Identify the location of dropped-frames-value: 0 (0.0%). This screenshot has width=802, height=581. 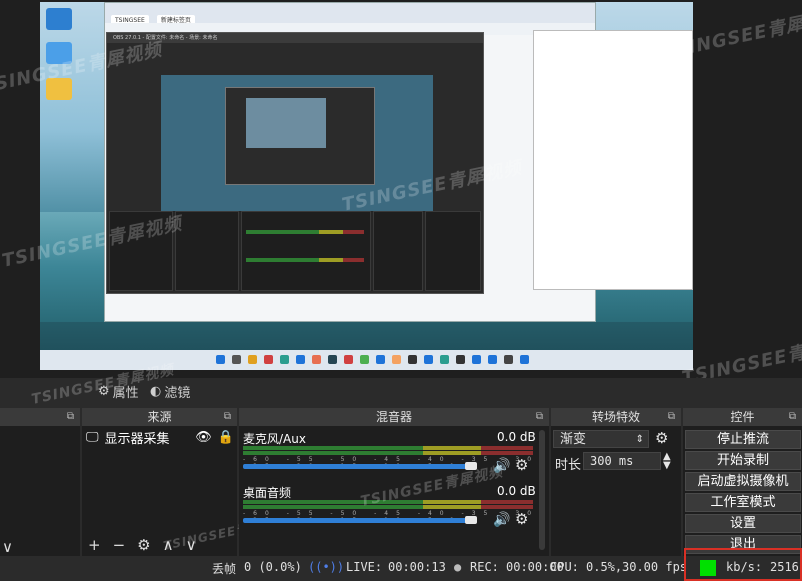
(273, 567).